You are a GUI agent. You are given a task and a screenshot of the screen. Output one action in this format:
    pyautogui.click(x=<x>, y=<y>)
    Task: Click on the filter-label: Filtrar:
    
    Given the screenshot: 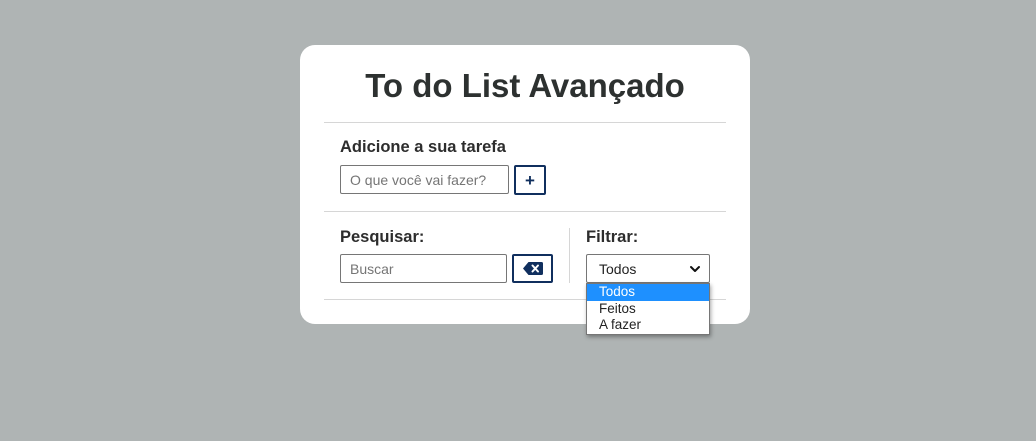 What is the action you would take?
    pyautogui.click(x=612, y=237)
    